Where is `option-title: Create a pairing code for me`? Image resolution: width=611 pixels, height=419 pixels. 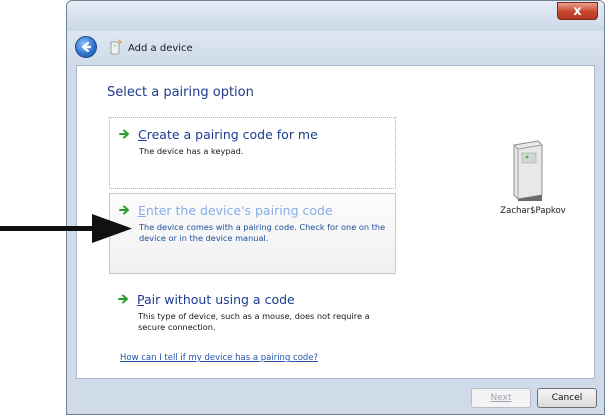 option-title: Create a pairing code for me is located at coordinates (228, 134).